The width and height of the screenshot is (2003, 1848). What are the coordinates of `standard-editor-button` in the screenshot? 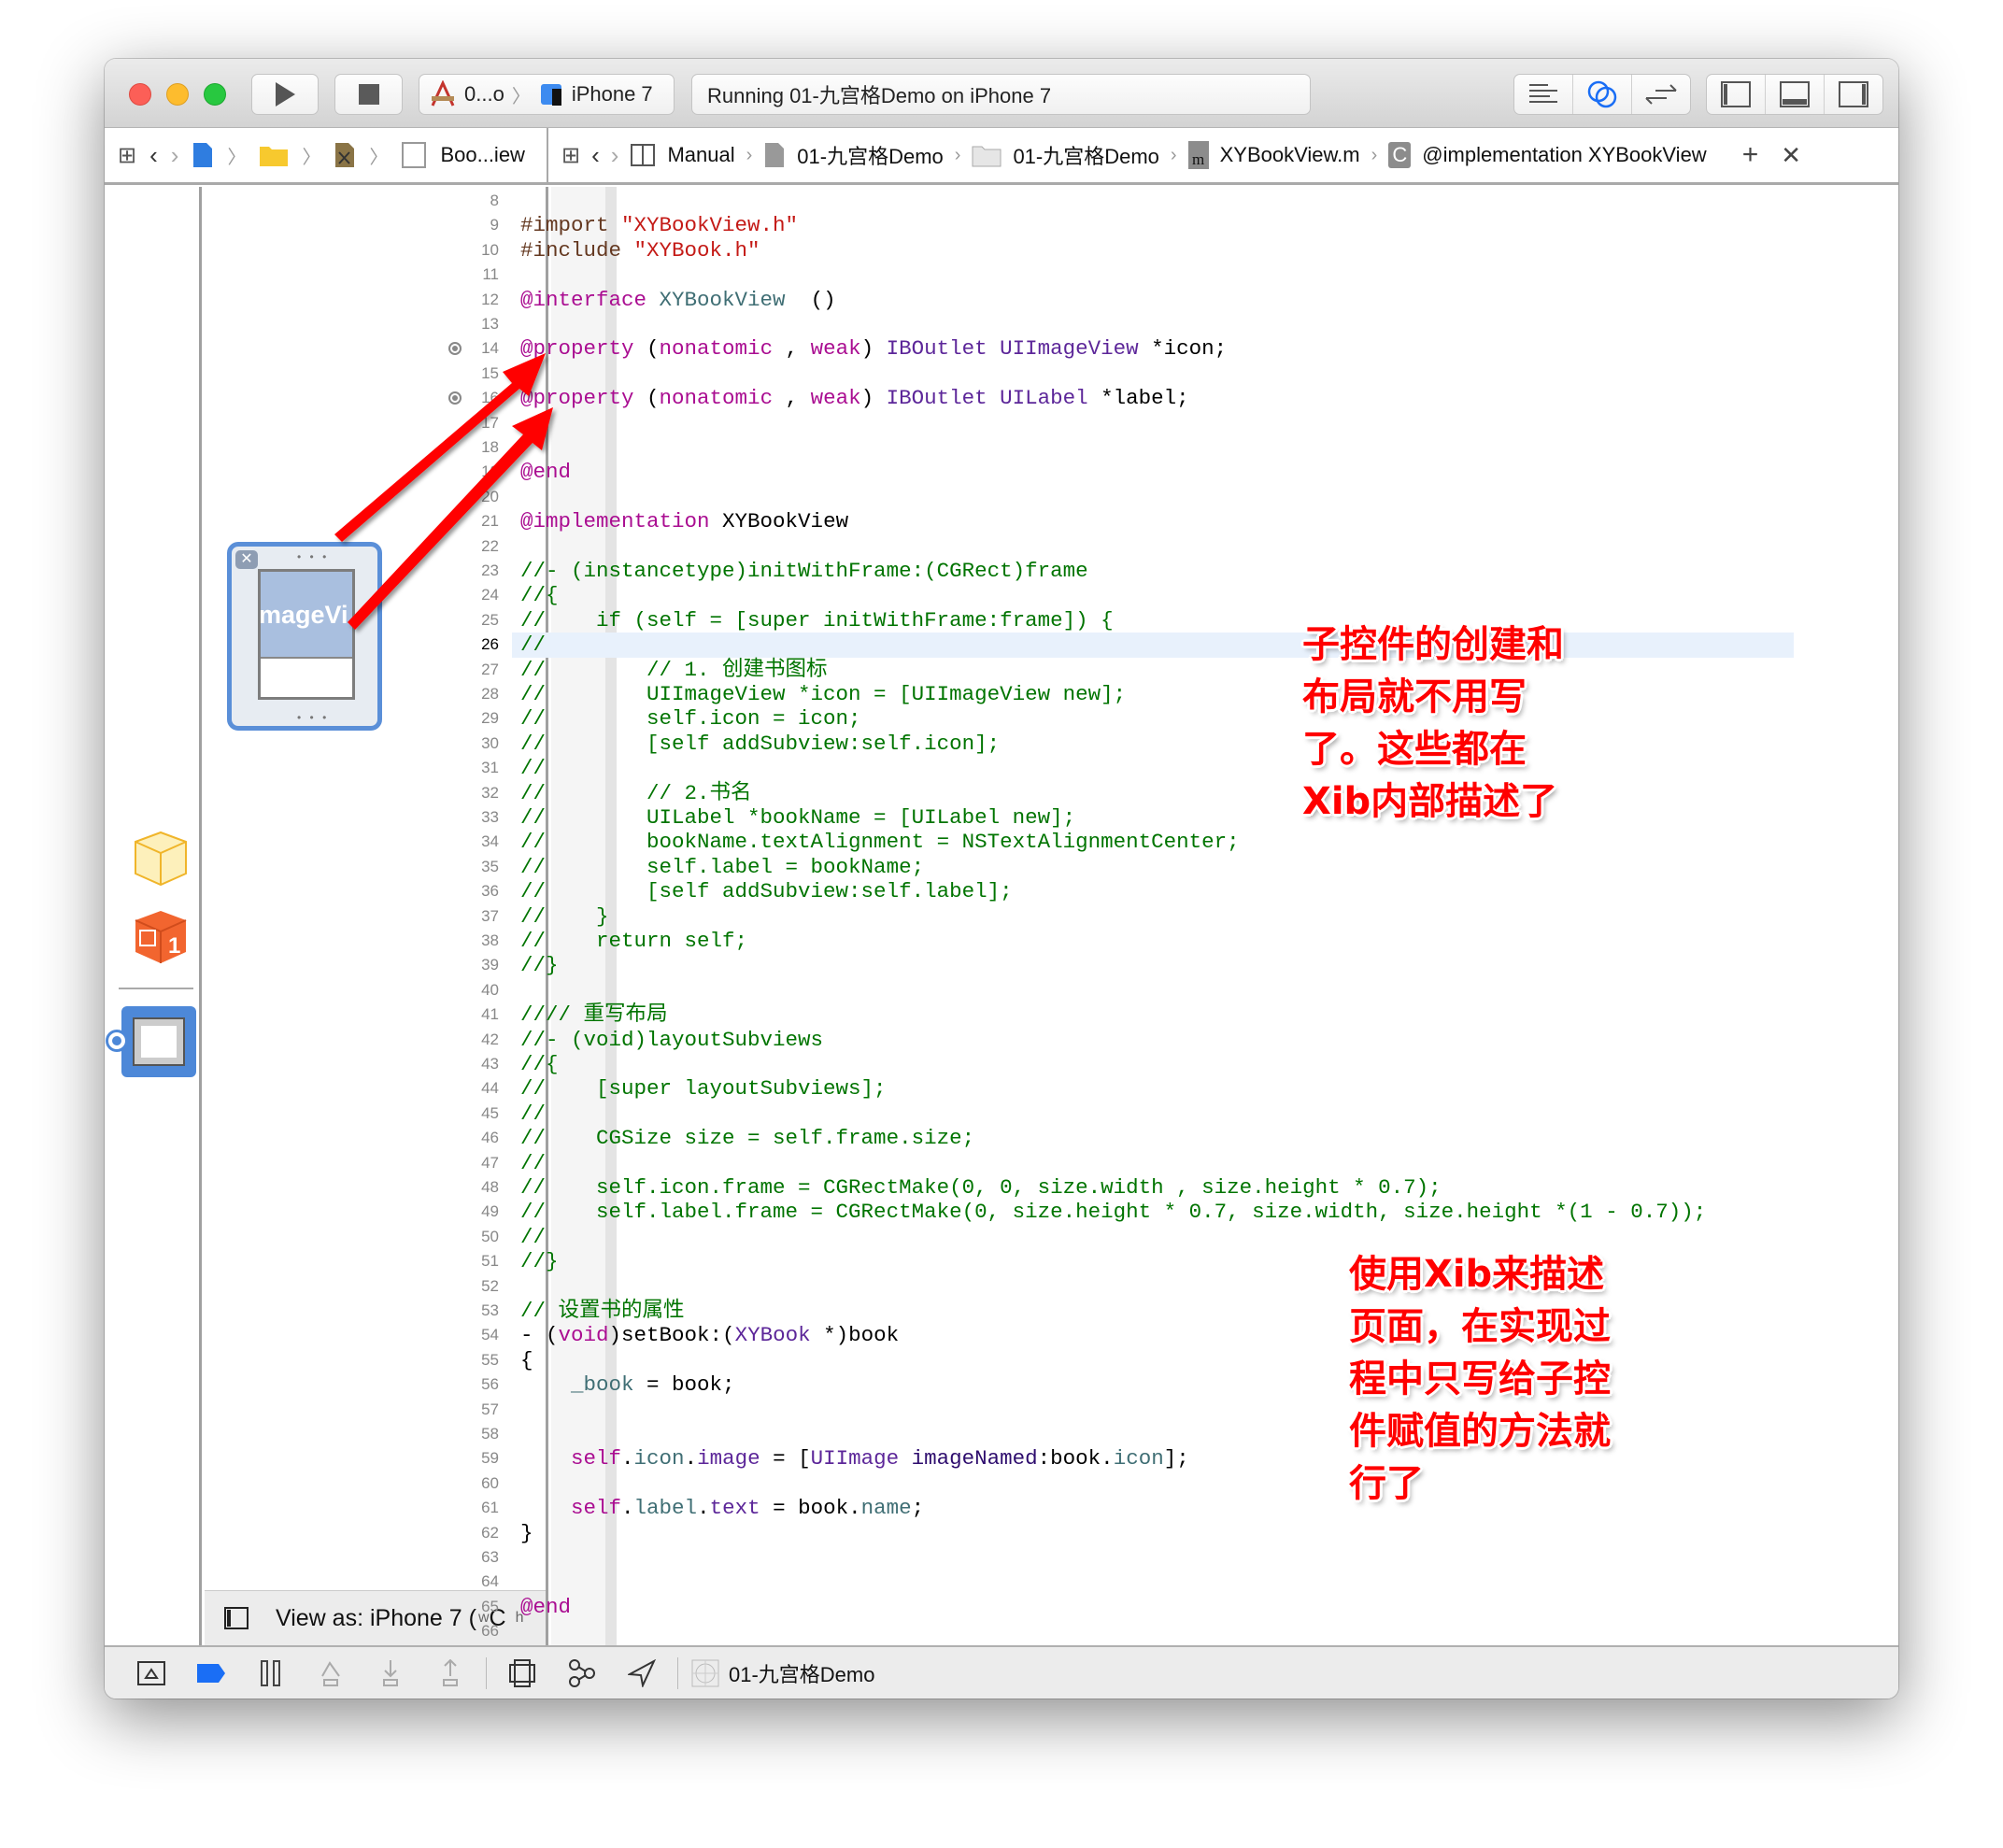 It's located at (1543, 94).